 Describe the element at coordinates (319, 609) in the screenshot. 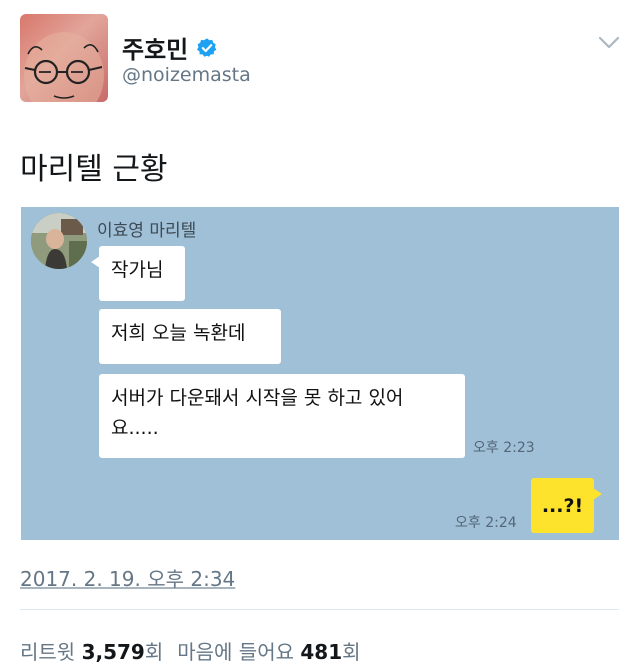

I see `divider` at that location.